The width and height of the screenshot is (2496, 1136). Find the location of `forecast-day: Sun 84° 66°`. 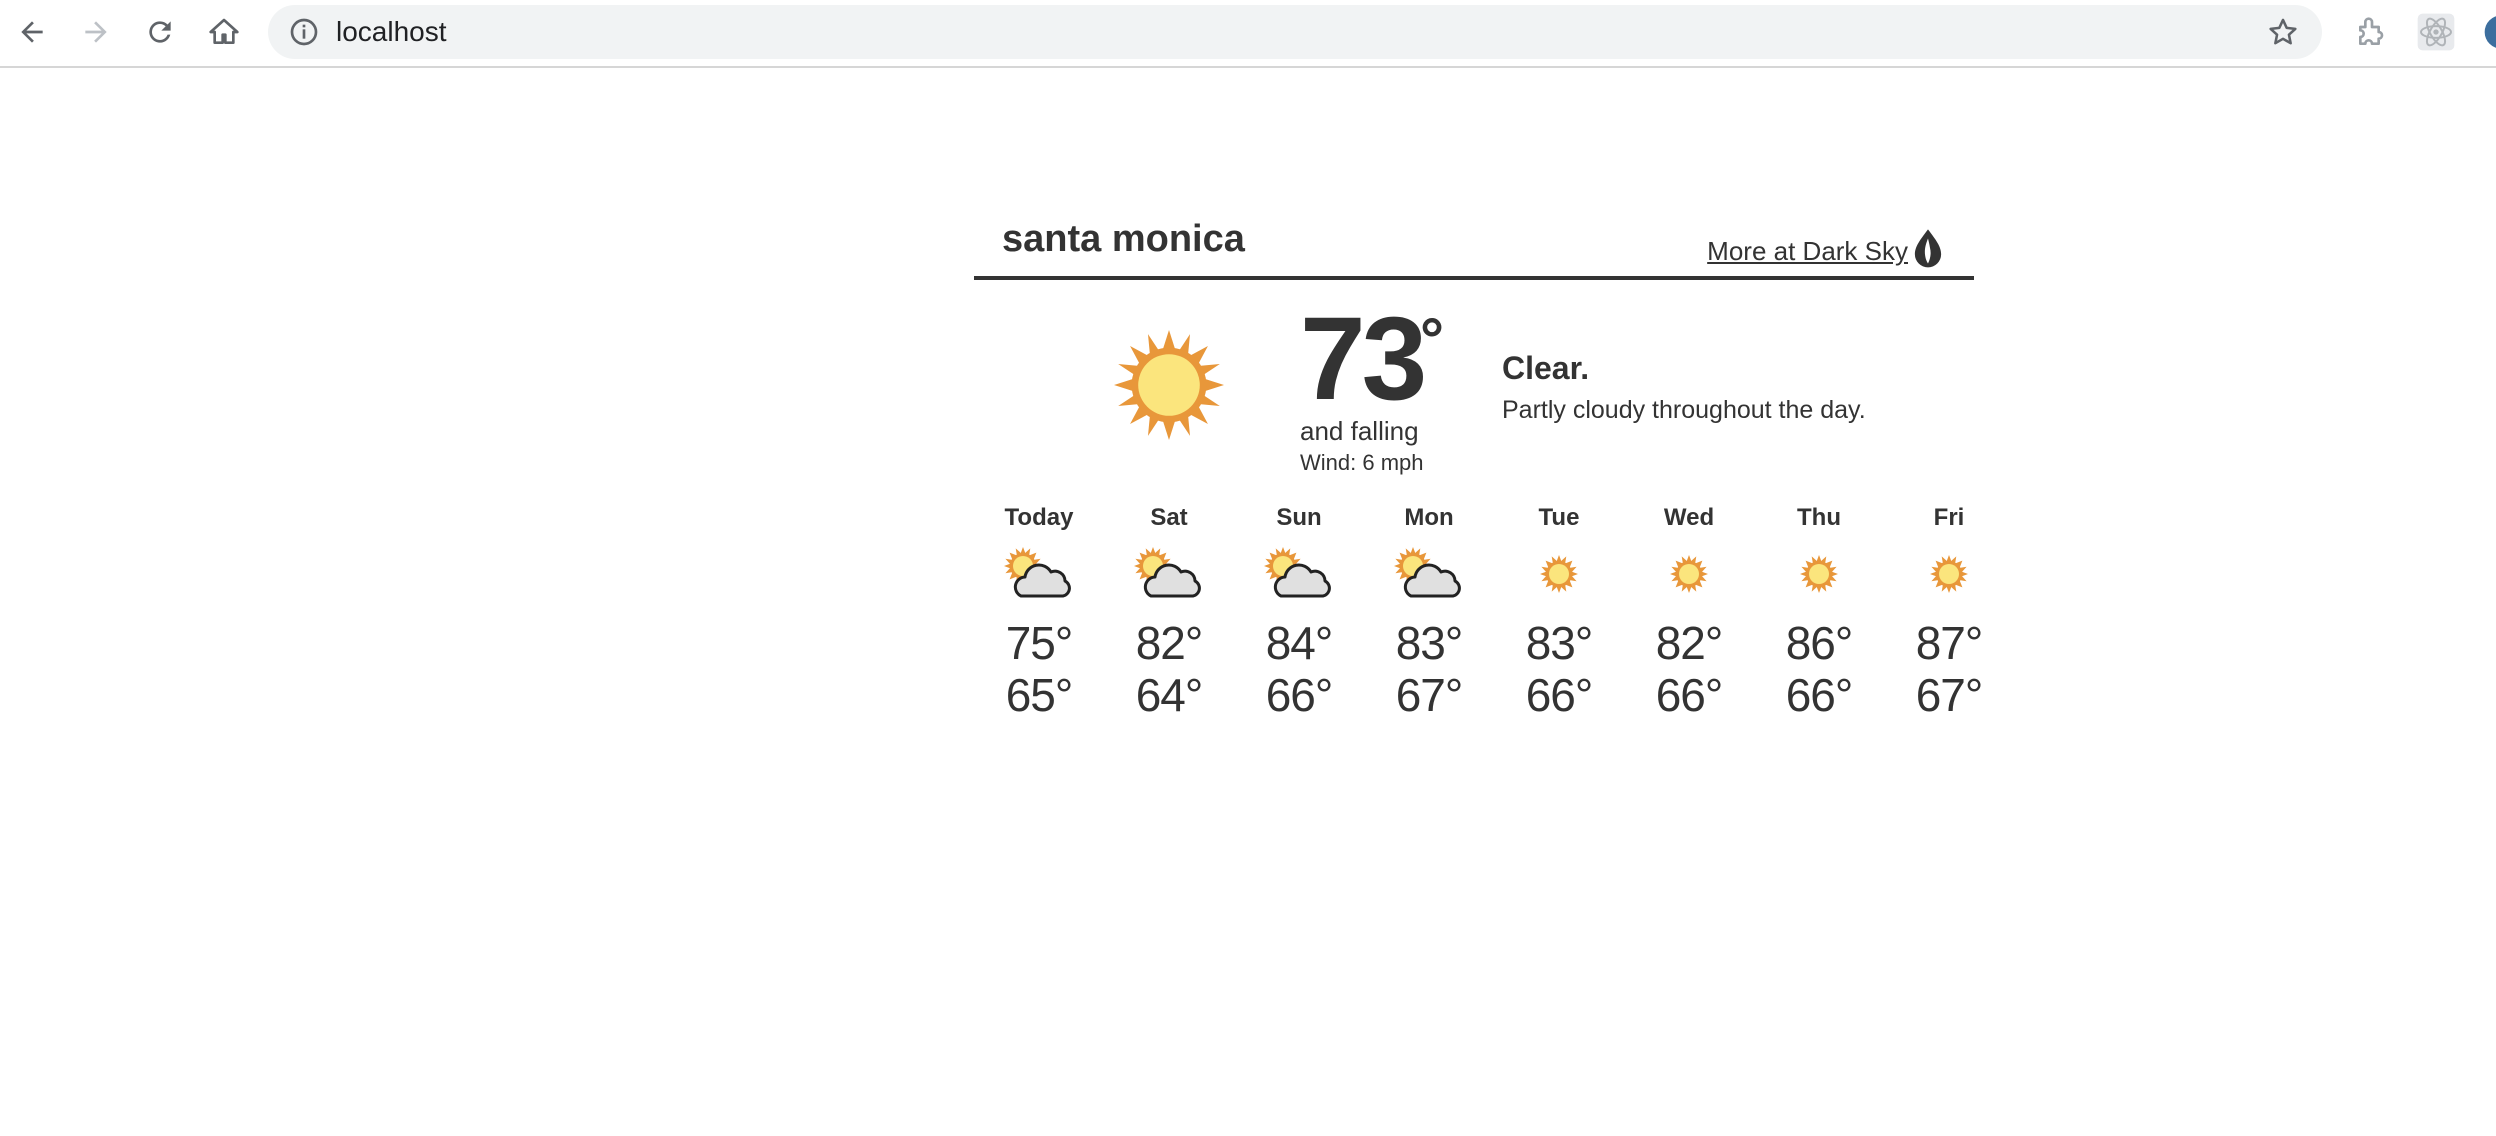

forecast-day: Sun 84° 66° is located at coordinates (1299, 615).